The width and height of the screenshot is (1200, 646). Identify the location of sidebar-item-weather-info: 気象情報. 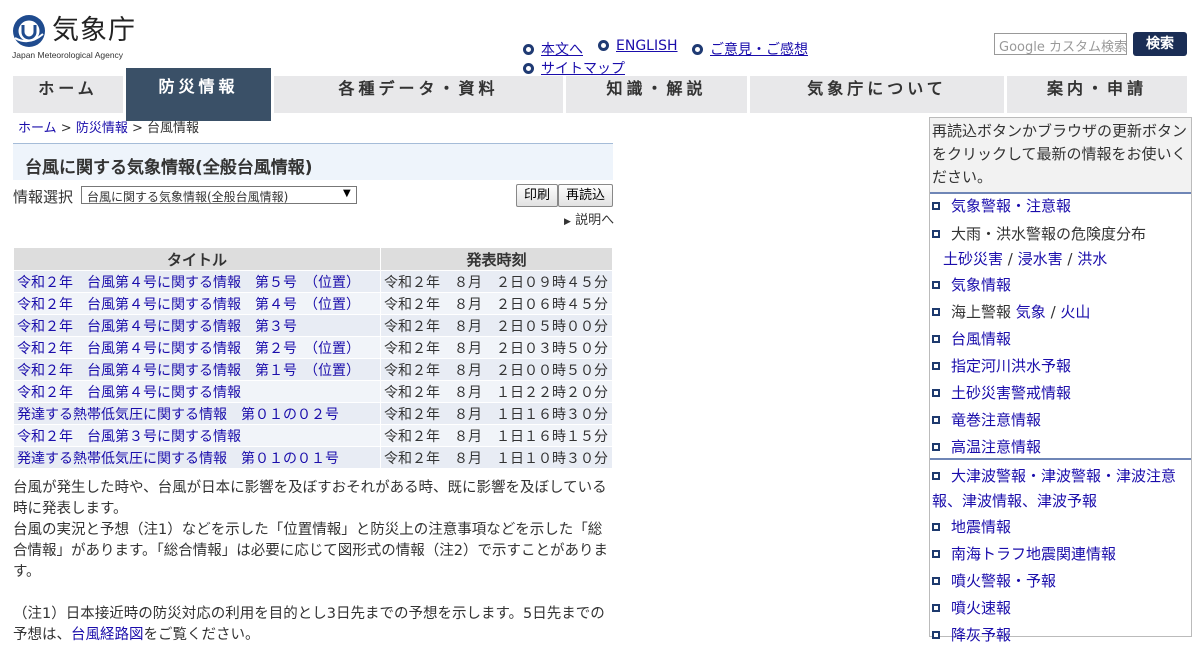
(971, 284).